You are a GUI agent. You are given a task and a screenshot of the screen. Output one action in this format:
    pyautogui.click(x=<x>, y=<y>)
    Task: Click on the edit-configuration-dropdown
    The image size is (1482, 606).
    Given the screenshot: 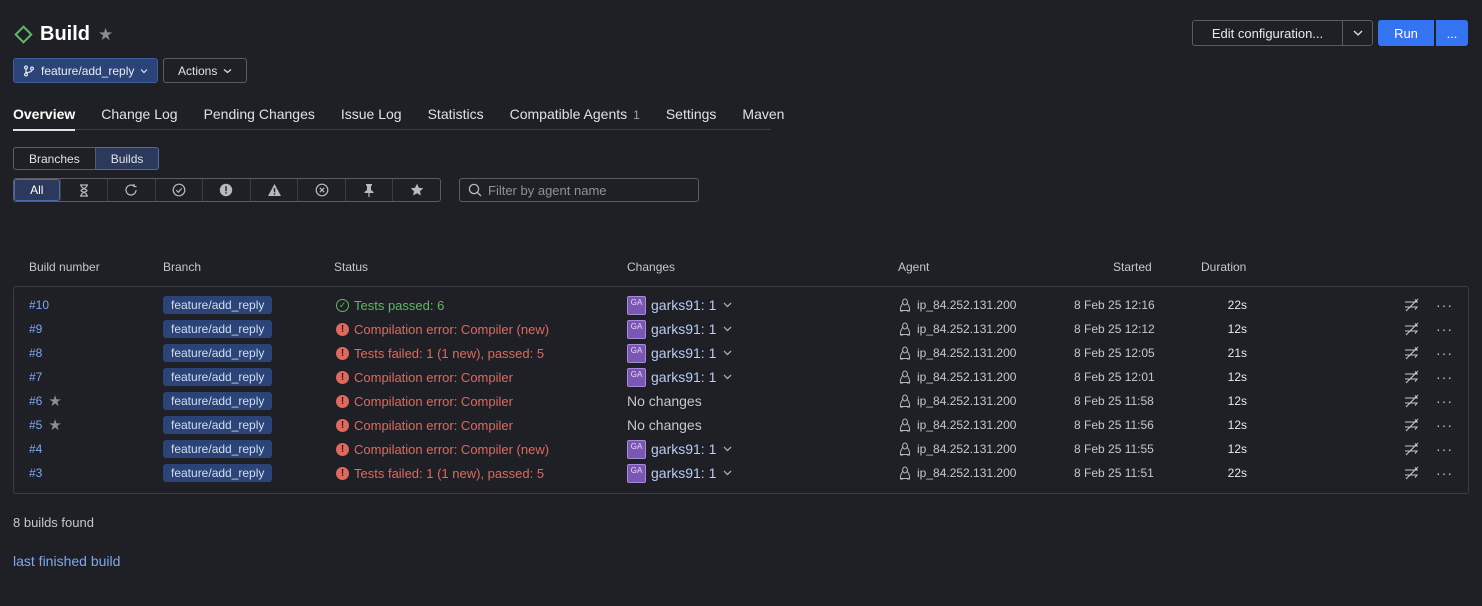 What is the action you would take?
    pyautogui.click(x=1357, y=33)
    